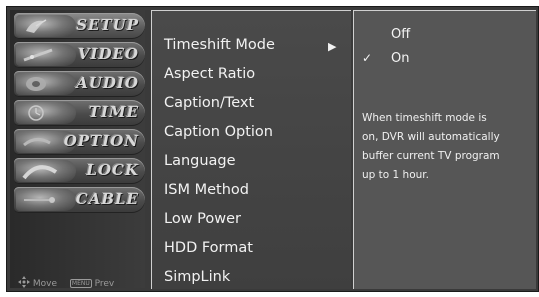  What do you see at coordinates (445, 59) in the screenshot?
I see `option-on: ✓ On` at bounding box center [445, 59].